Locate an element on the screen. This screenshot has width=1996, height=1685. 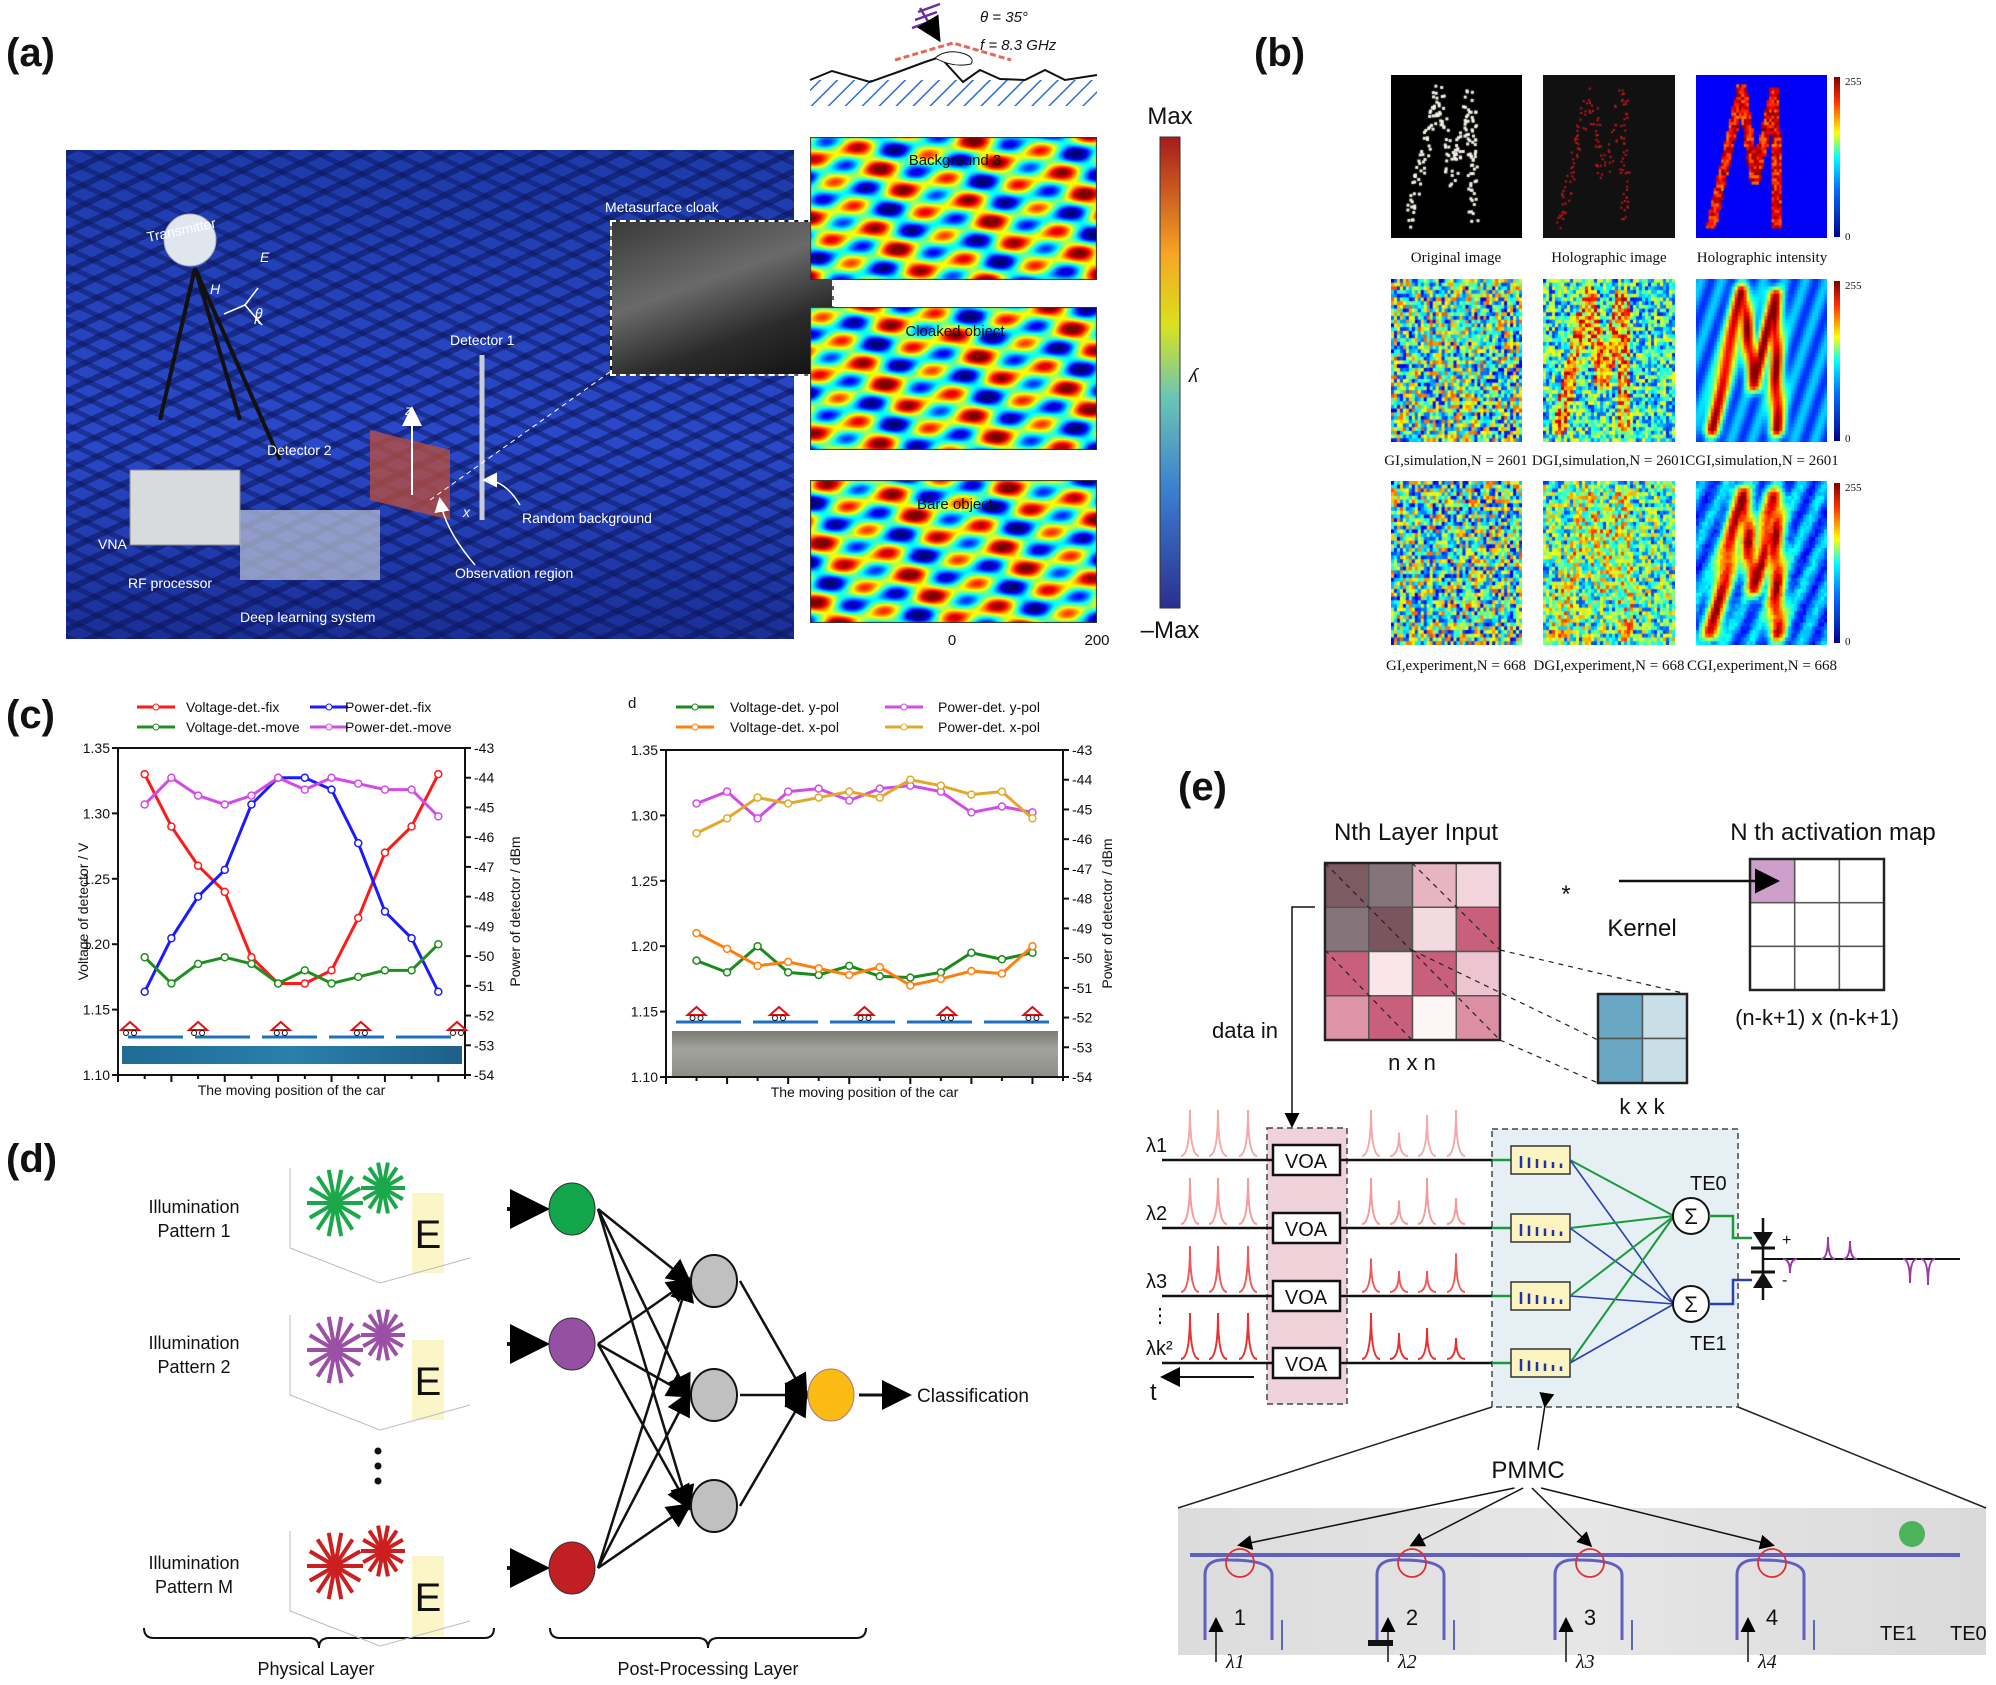
y-tick-label: 1.10 is located at coordinates (644, 1077).